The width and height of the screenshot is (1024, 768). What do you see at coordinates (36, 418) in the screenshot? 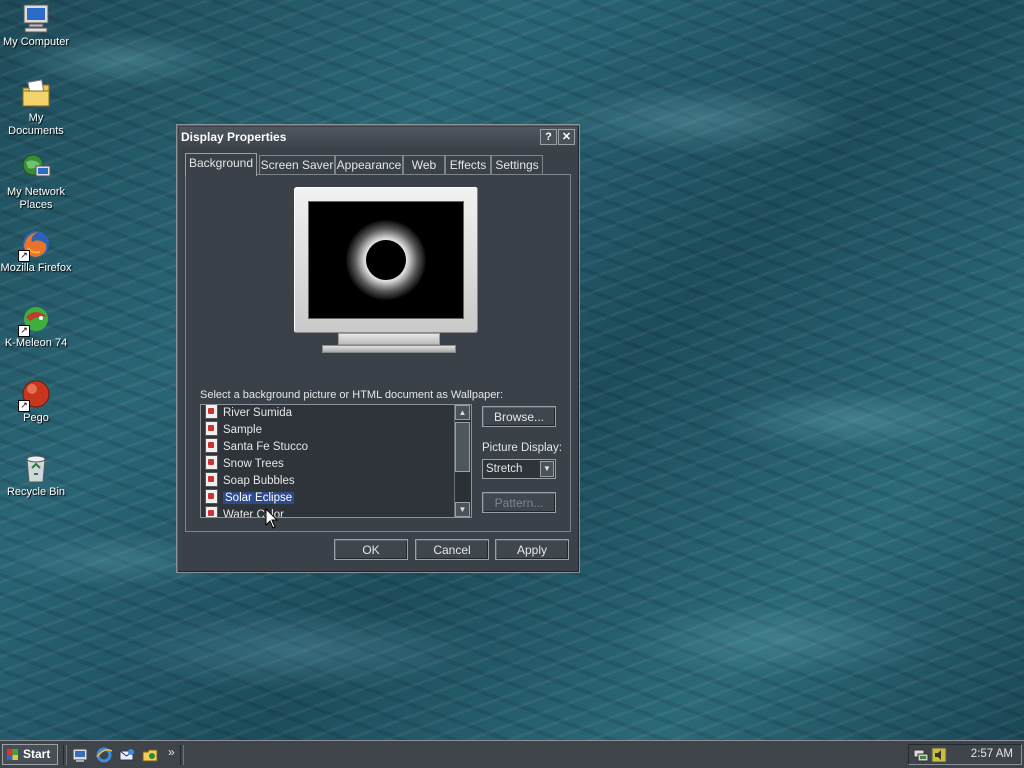
I see `desktop-icon-label: Pego` at bounding box center [36, 418].